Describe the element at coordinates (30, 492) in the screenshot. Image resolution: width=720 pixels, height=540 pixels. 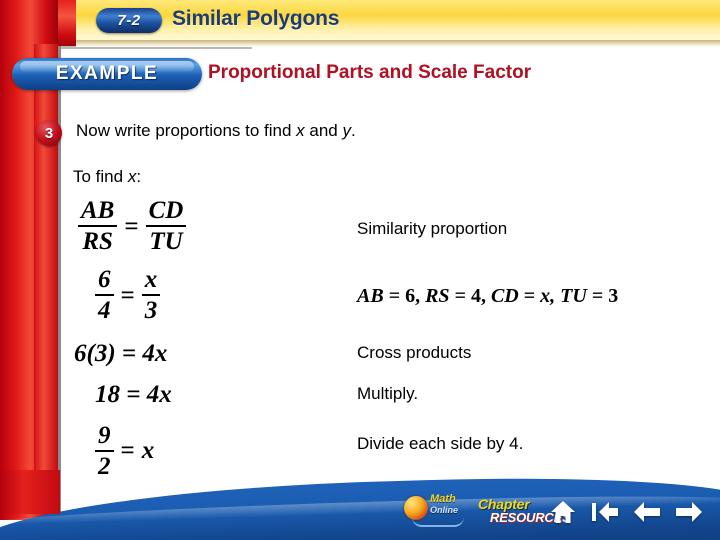
I see `footer-red-edge` at that location.